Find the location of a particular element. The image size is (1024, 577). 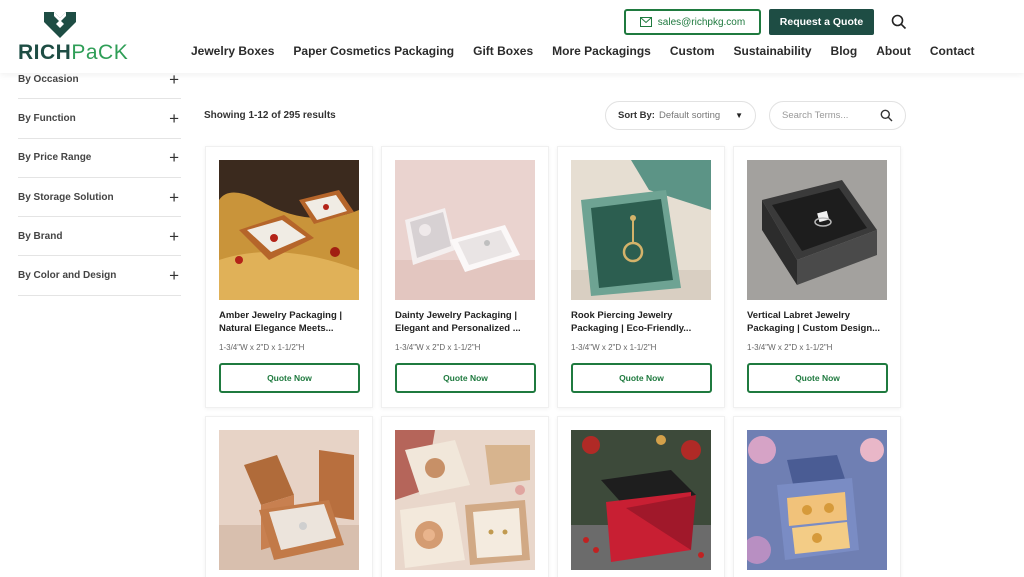

nav-paper-cosmetics-packaging: Paper Cosmetics Packaging is located at coordinates (373, 51).